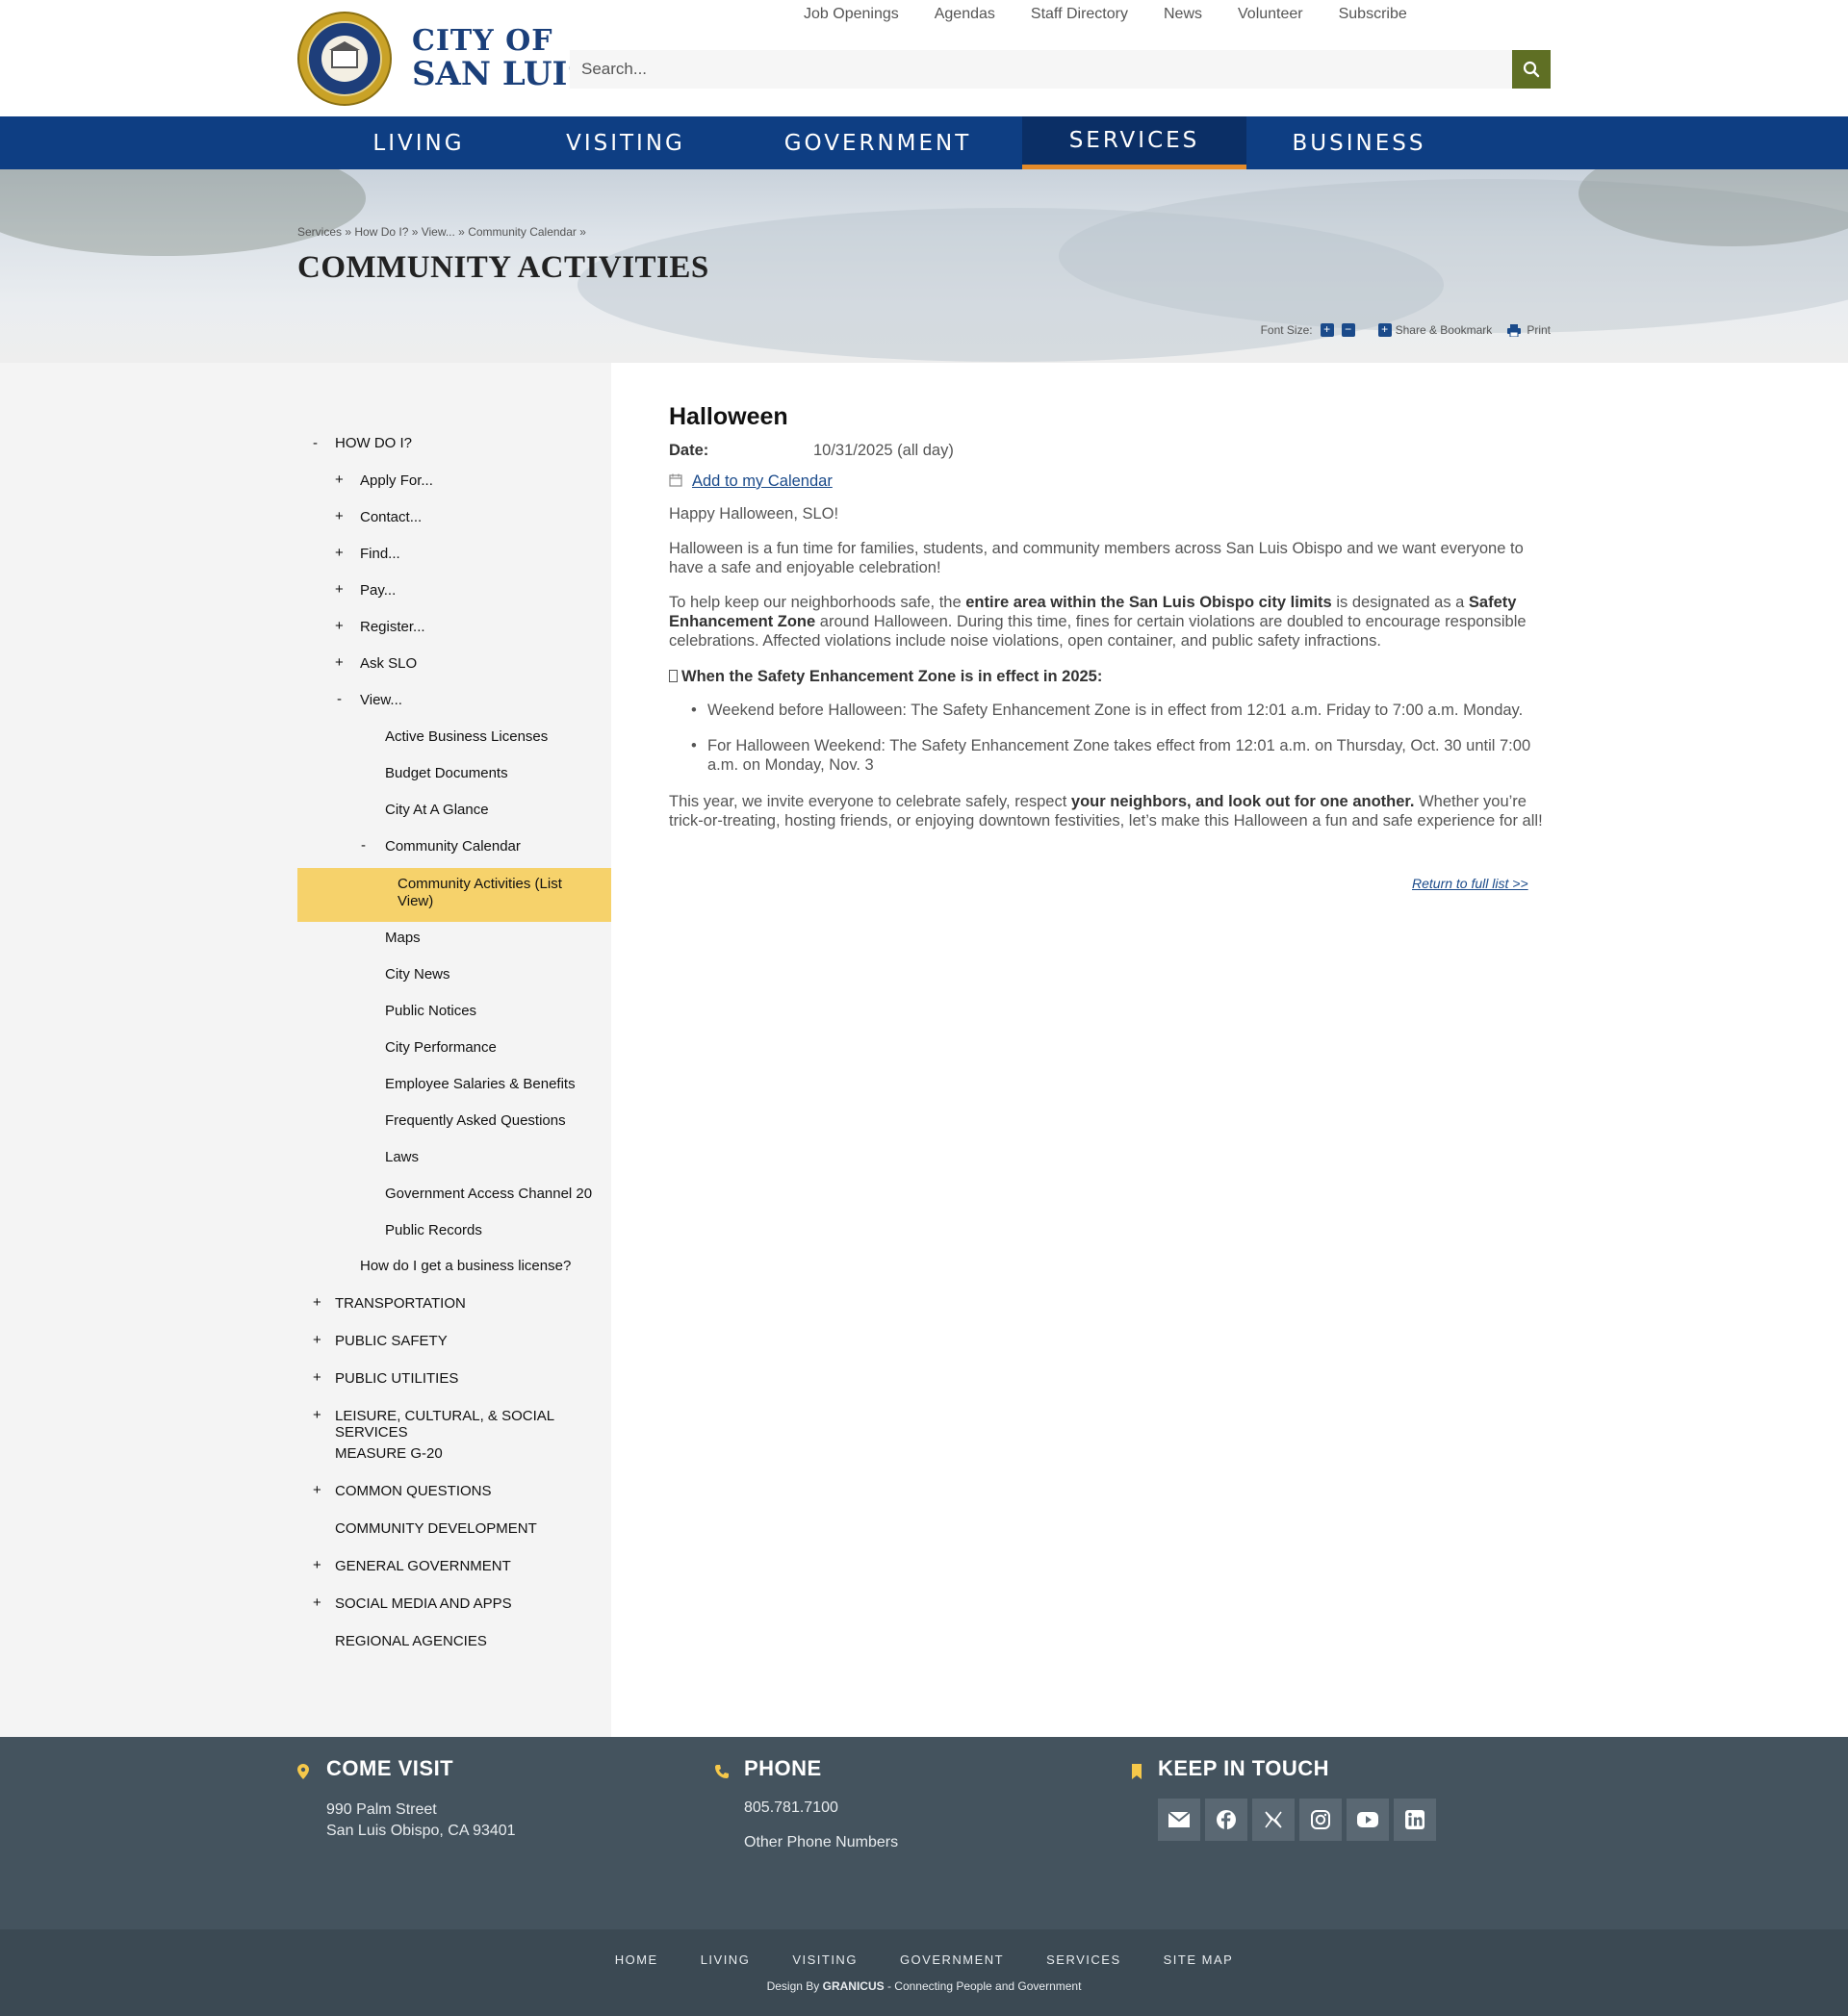 The height and width of the screenshot is (2016, 1848). What do you see at coordinates (1470, 883) in the screenshot?
I see `return-to-list-link: Return to full list >>` at bounding box center [1470, 883].